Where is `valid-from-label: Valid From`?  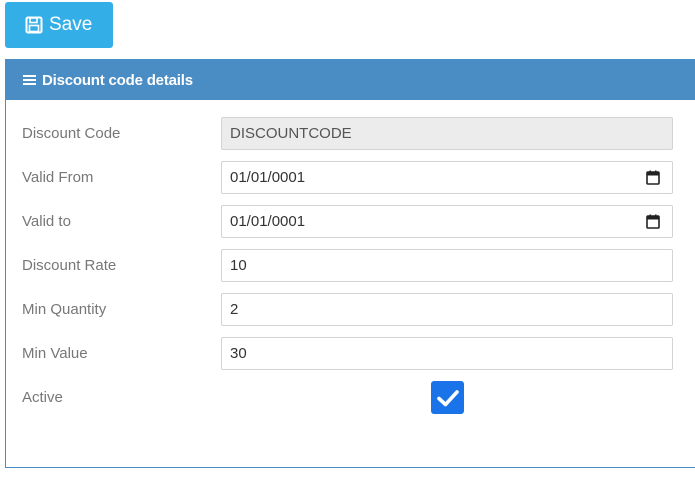 valid-from-label: Valid From is located at coordinates (58, 177).